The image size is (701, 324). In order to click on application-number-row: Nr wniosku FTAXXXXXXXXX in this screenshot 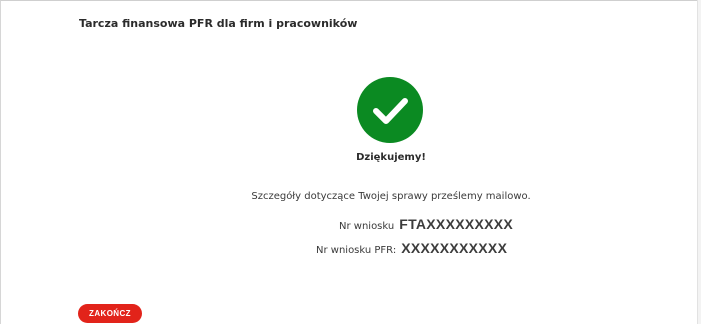, I will do `click(426, 223)`.